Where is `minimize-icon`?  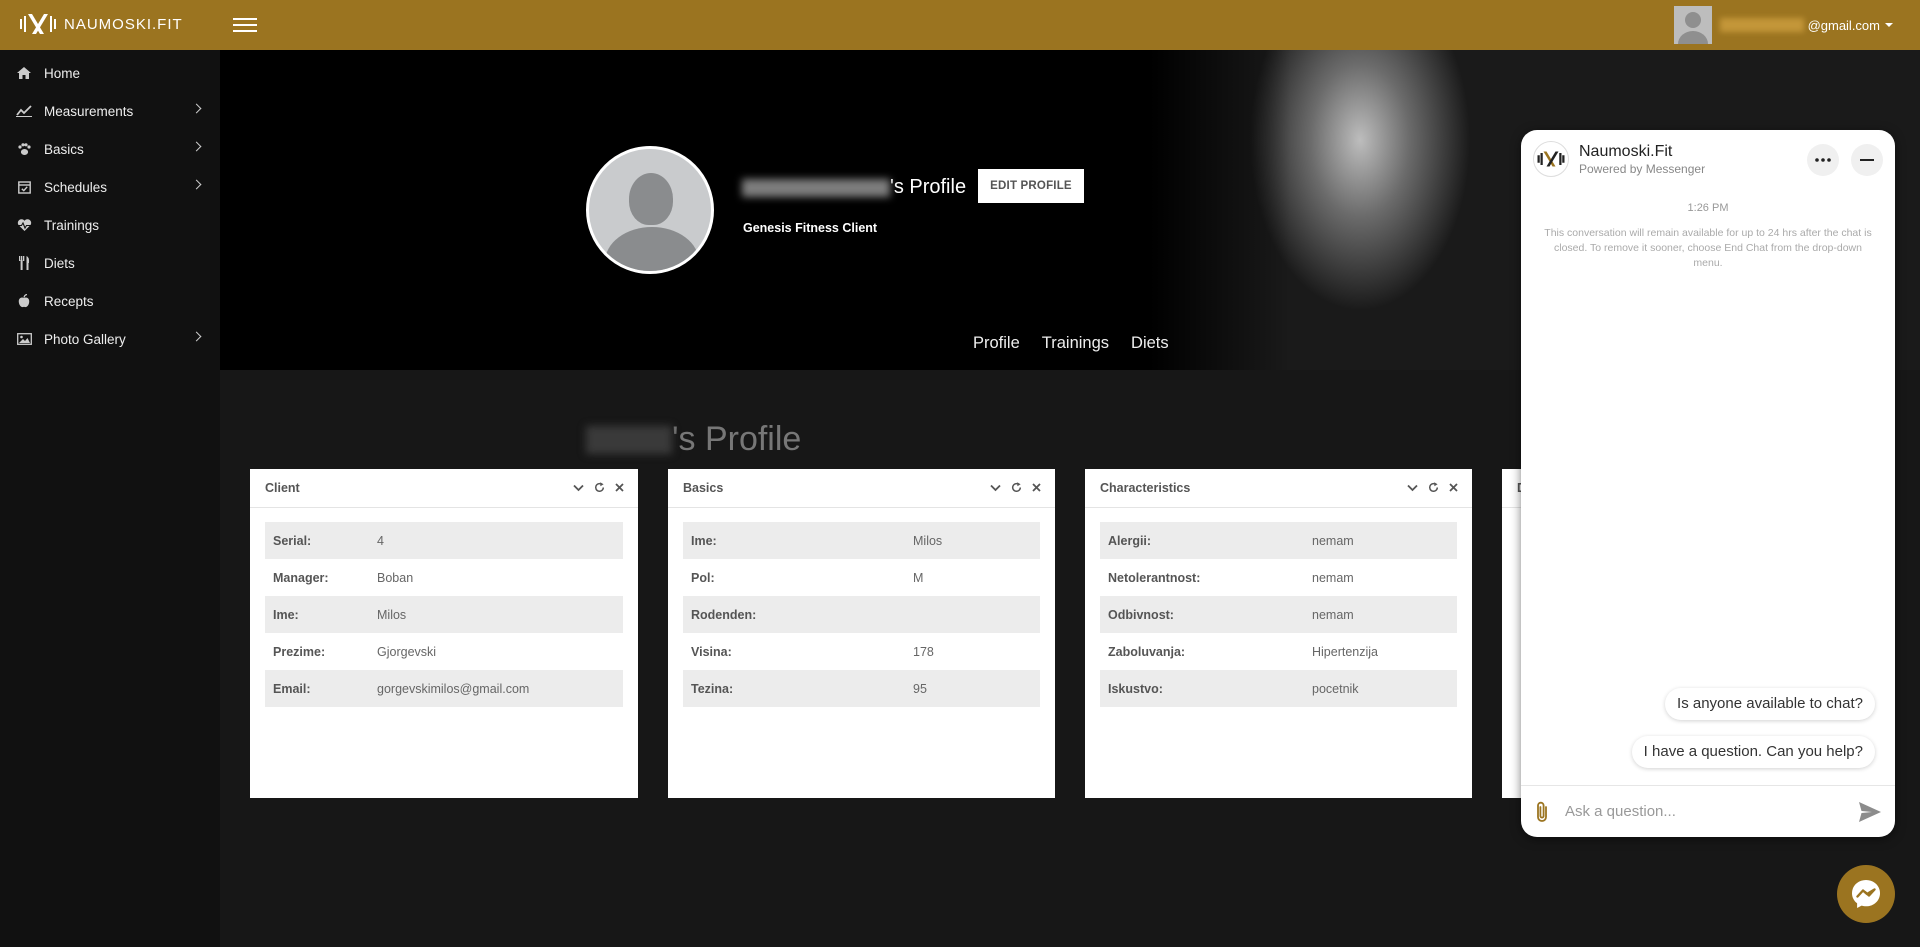 minimize-icon is located at coordinates (1867, 160).